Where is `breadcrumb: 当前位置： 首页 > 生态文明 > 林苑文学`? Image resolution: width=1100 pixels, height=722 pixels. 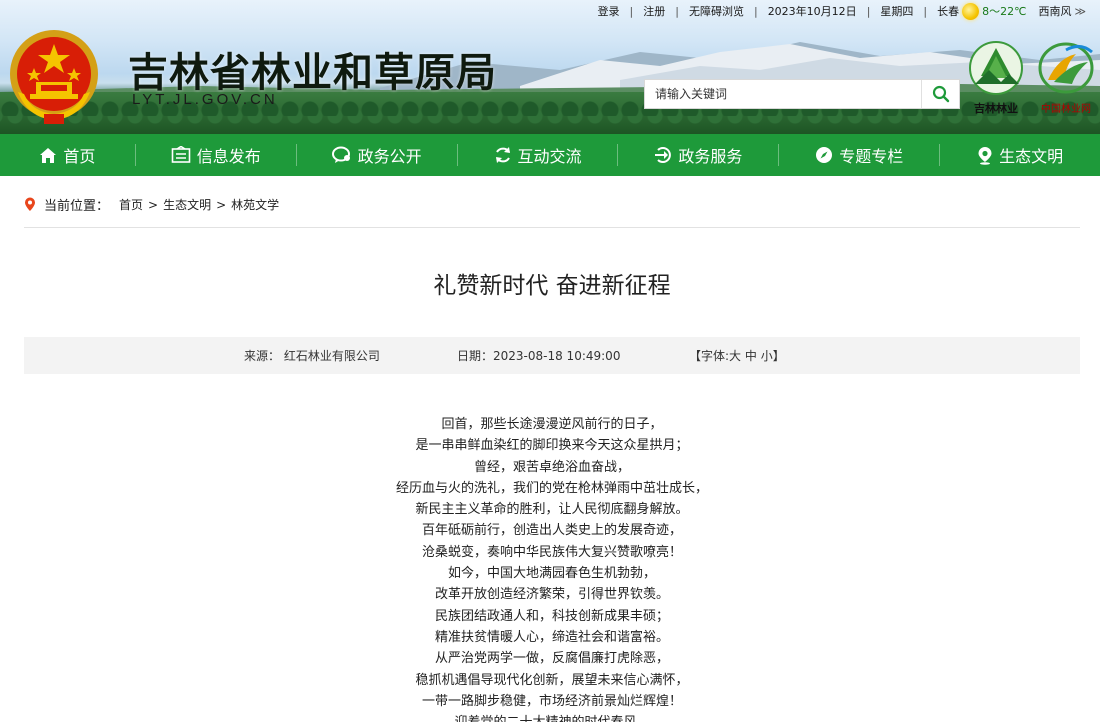
breadcrumb: 当前位置： 首页 > 生态文明 > 林苑文学 is located at coordinates (552, 211).